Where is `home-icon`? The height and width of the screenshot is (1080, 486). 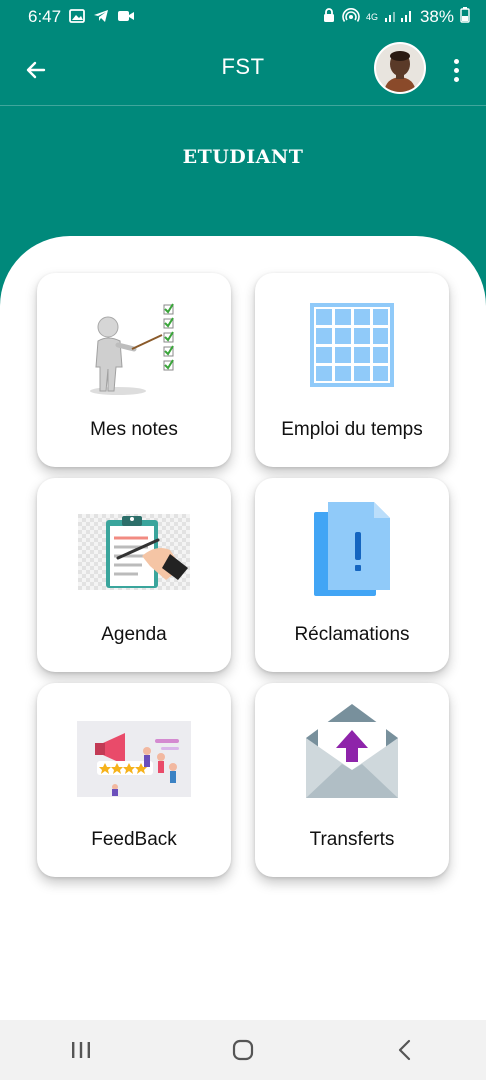 home-icon is located at coordinates (243, 1050).